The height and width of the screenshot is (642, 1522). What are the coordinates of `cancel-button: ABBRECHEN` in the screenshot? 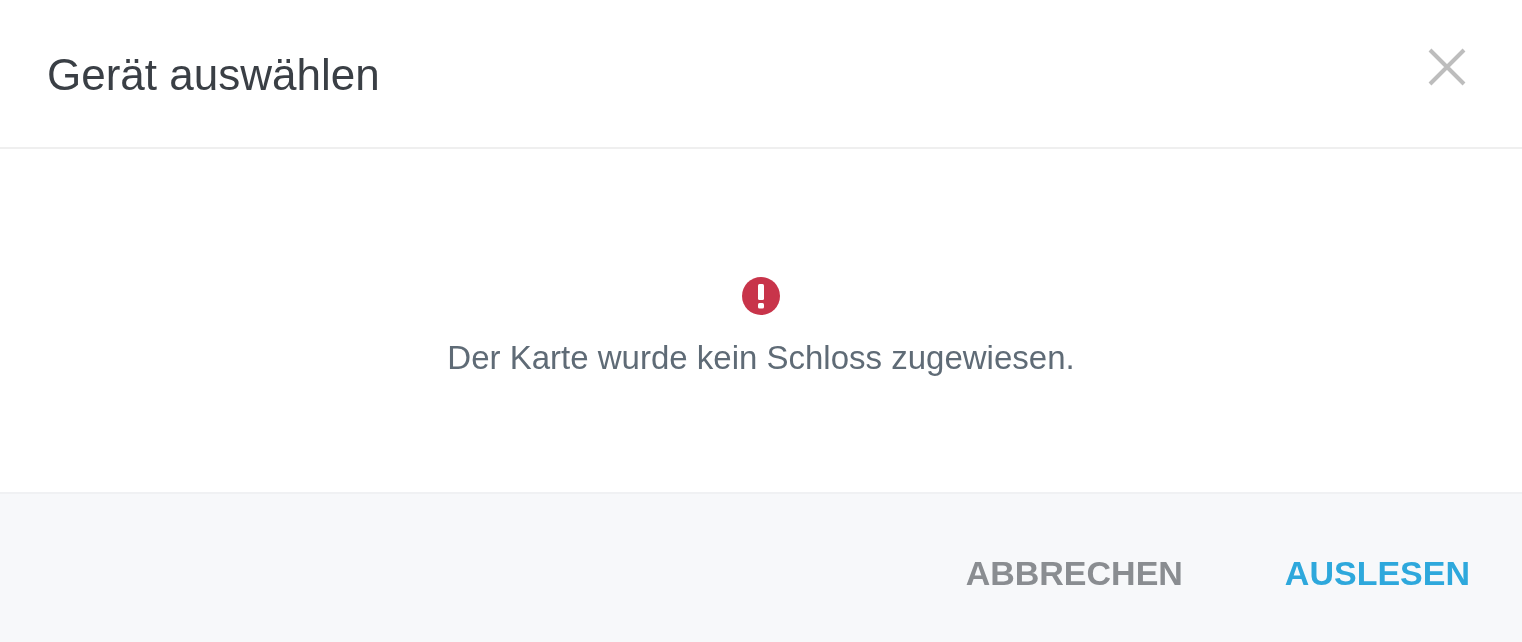 It's located at (1074, 573).